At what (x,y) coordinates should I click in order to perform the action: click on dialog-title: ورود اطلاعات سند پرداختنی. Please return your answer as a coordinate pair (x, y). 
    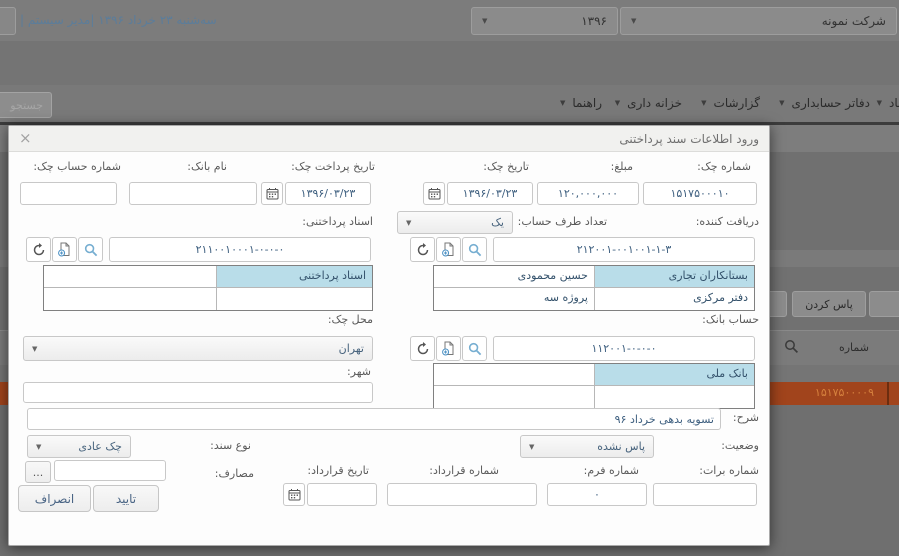
    Looking at the image, I should click on (689, 138).